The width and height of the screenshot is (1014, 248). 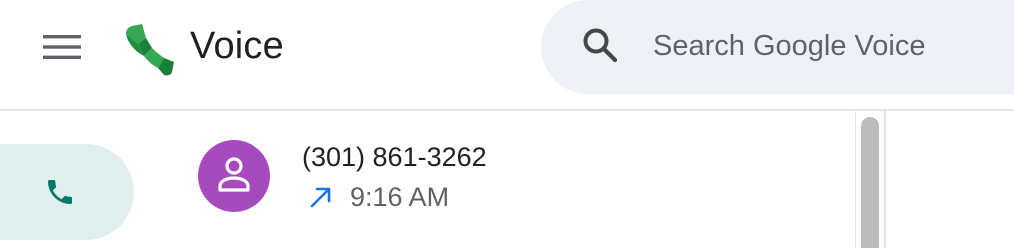 I want to click on search-icon, so click(x=600, y=45).